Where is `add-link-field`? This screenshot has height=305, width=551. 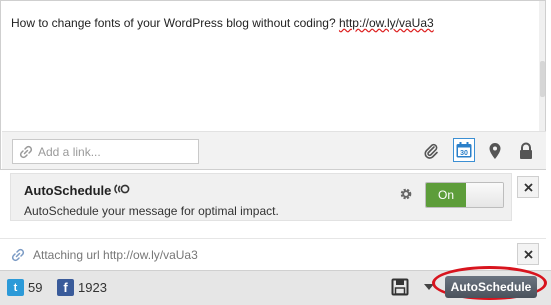
add-link-field is located at coordinates (105, 151).